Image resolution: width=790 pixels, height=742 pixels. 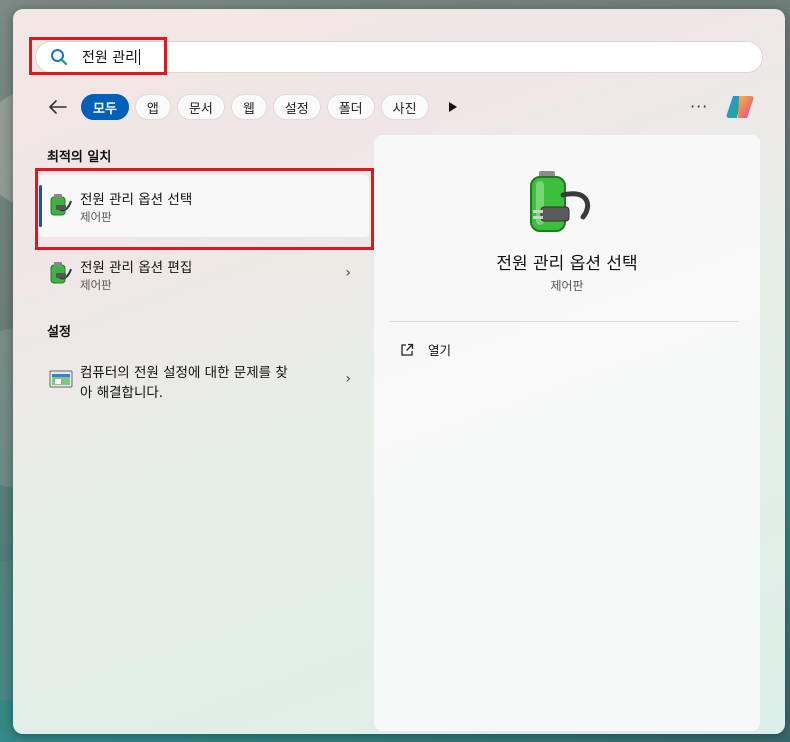 What do you see at coordinates (296, 107) in the screenshot?
I see `filter-chip-settings: 설정` at bounding box center [296, 107].